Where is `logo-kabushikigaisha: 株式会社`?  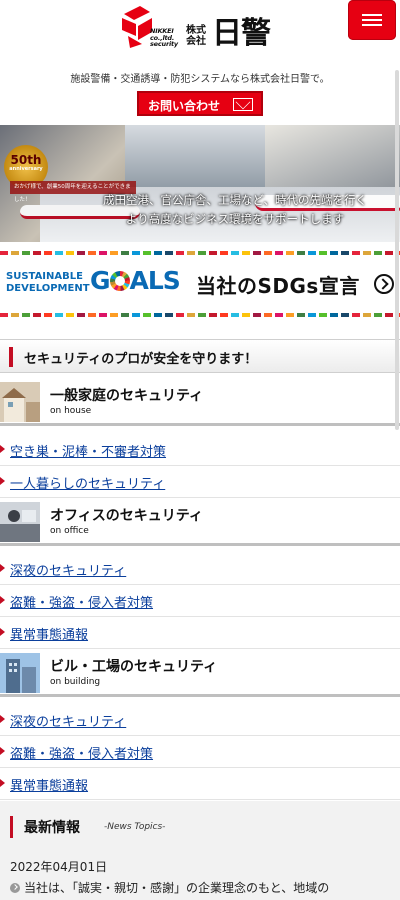 logo-kabushikigaisha: 株式会社 is located at coordinates (196, 36).